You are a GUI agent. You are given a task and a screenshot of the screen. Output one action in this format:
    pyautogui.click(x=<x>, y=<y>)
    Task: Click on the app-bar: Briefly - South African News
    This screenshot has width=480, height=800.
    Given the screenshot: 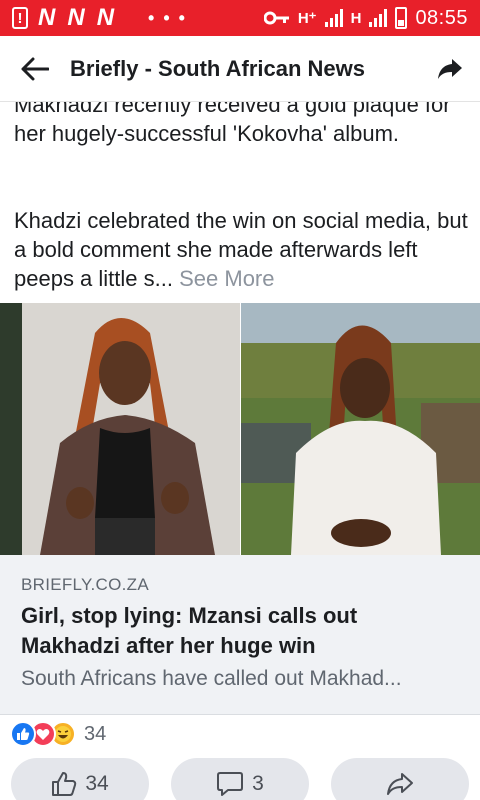 What is the action you would take?
    pyautogui.click(x=240, y=69)
    